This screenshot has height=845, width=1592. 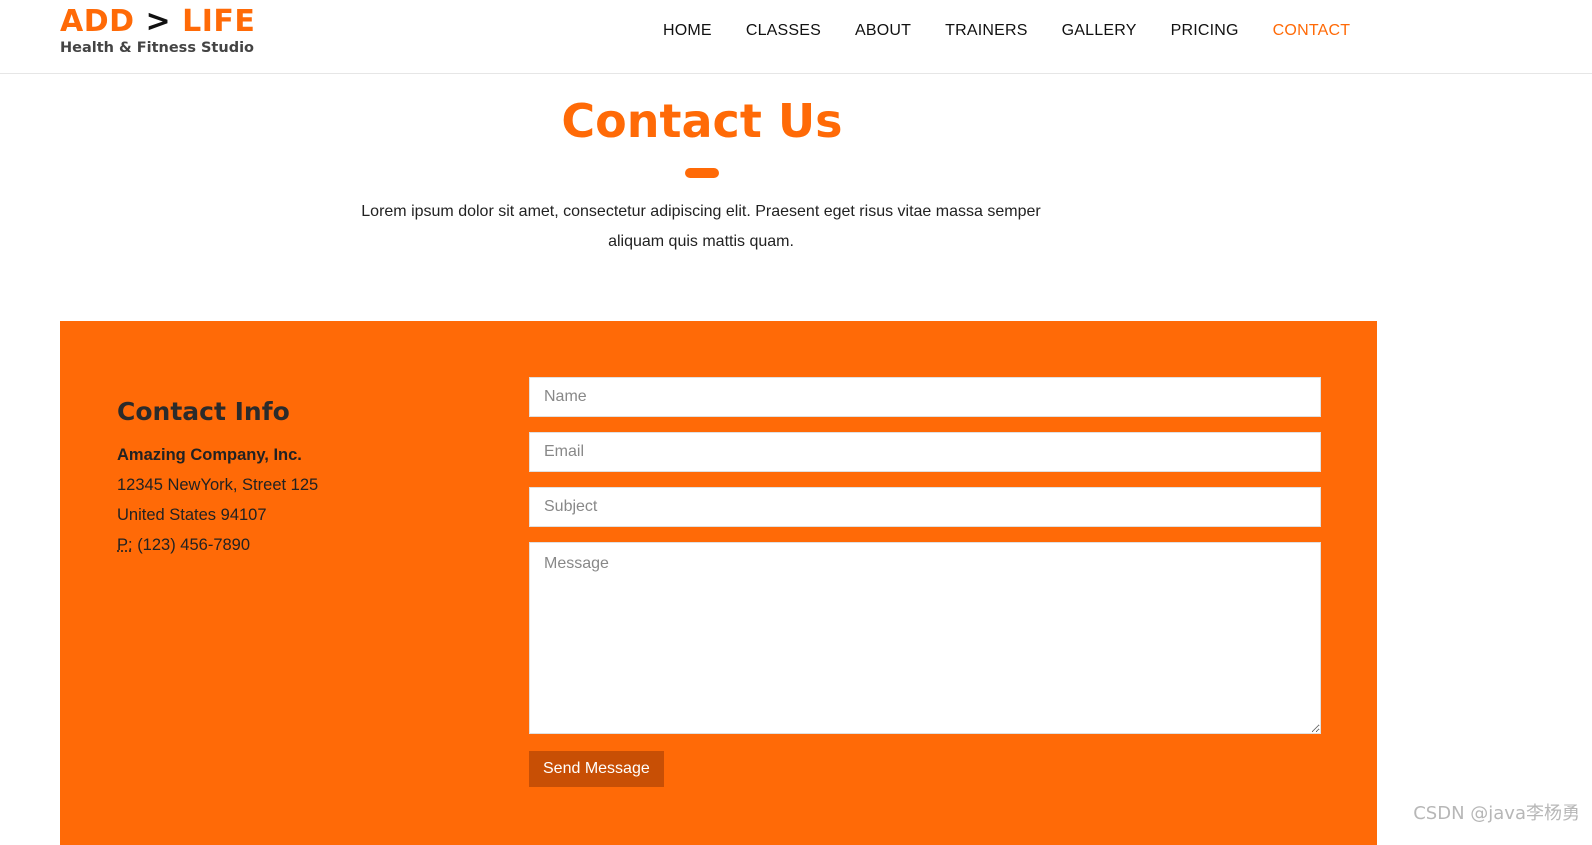 What do you see at coordinates (209, 455) in the screenshot?
I see `company-name: Amazing Company, Inc.` at bounding box center [209, 455].